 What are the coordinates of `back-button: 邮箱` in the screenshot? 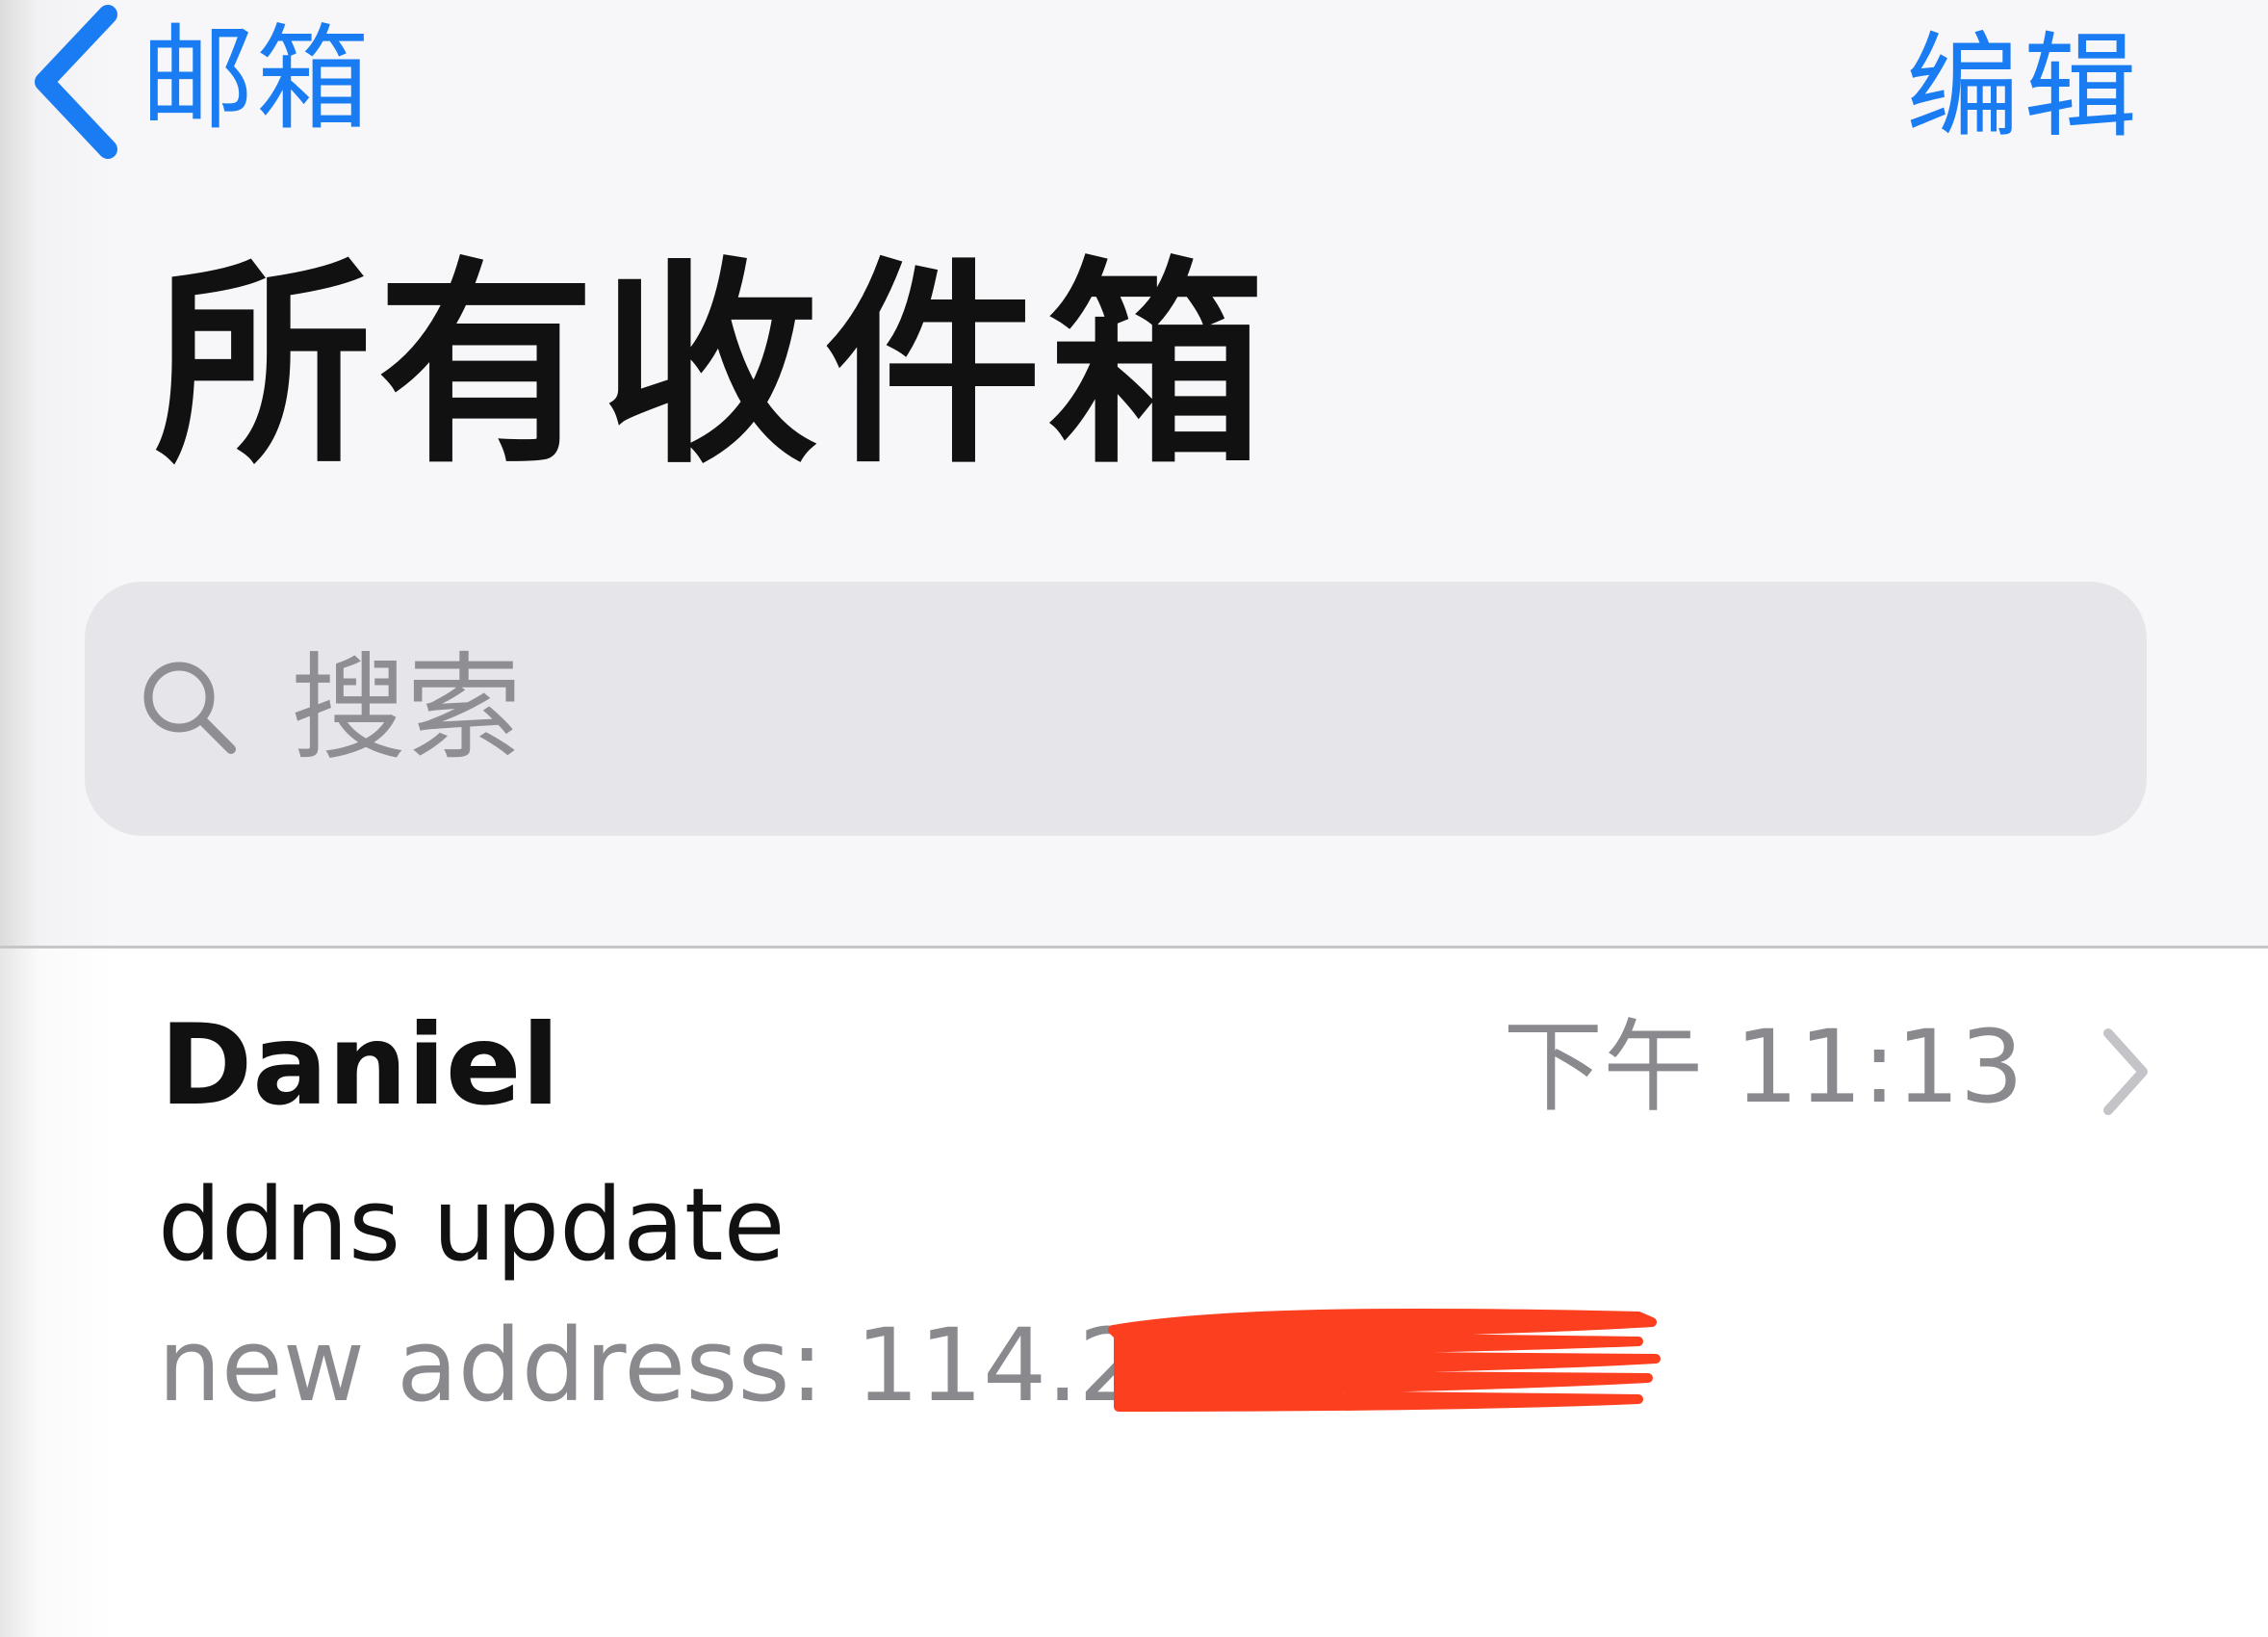 It's located at (201, 82).